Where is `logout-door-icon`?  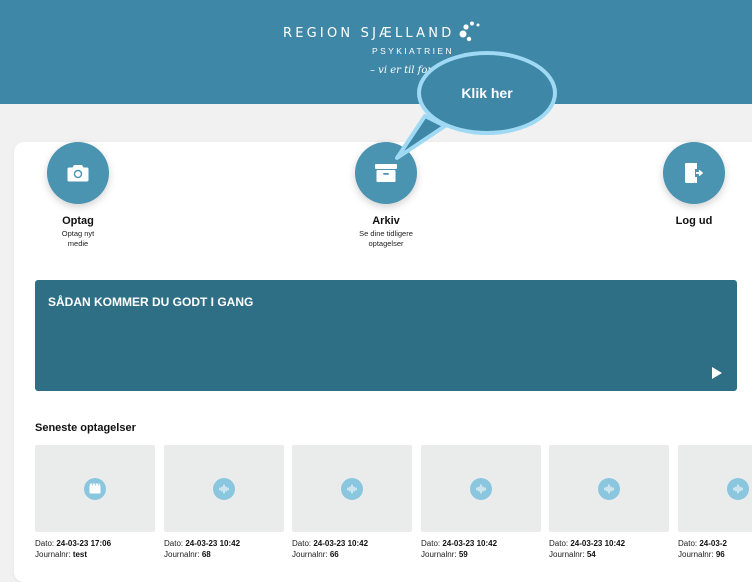 logout-door-icon is located at coordinates (694, 173).